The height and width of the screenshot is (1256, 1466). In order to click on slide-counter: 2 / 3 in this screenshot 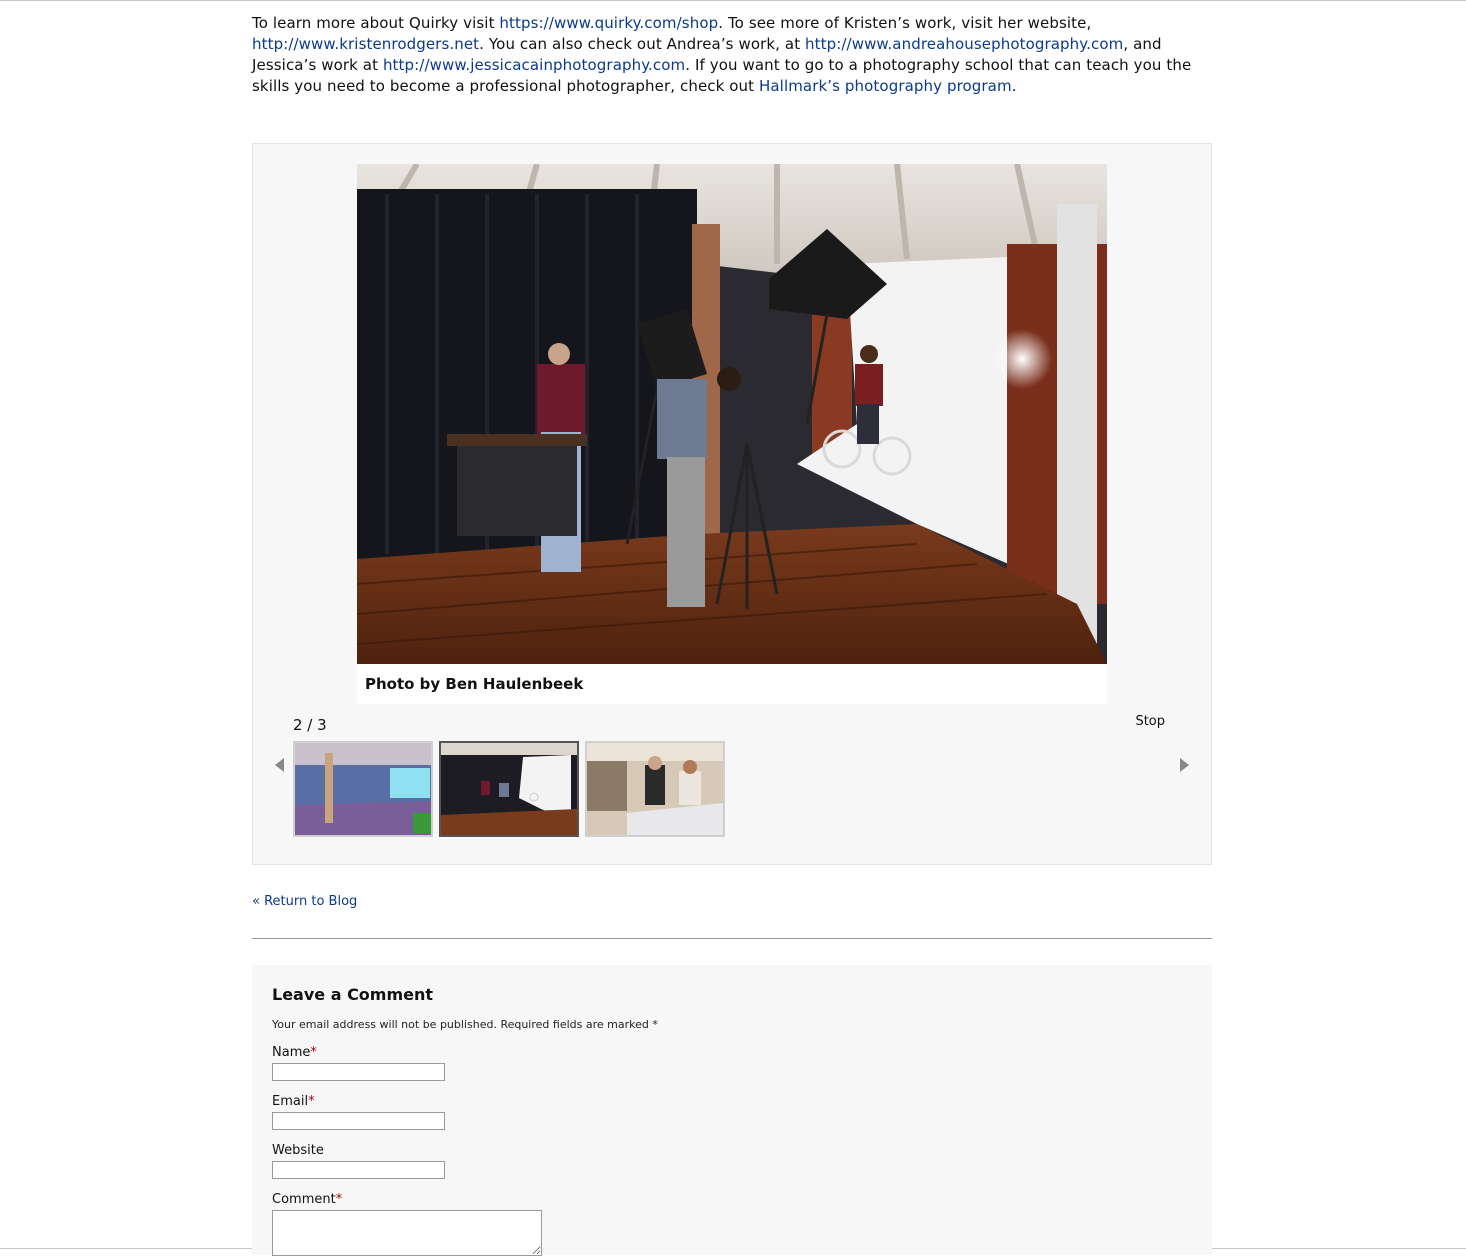, I will do `click(310, 725)`.